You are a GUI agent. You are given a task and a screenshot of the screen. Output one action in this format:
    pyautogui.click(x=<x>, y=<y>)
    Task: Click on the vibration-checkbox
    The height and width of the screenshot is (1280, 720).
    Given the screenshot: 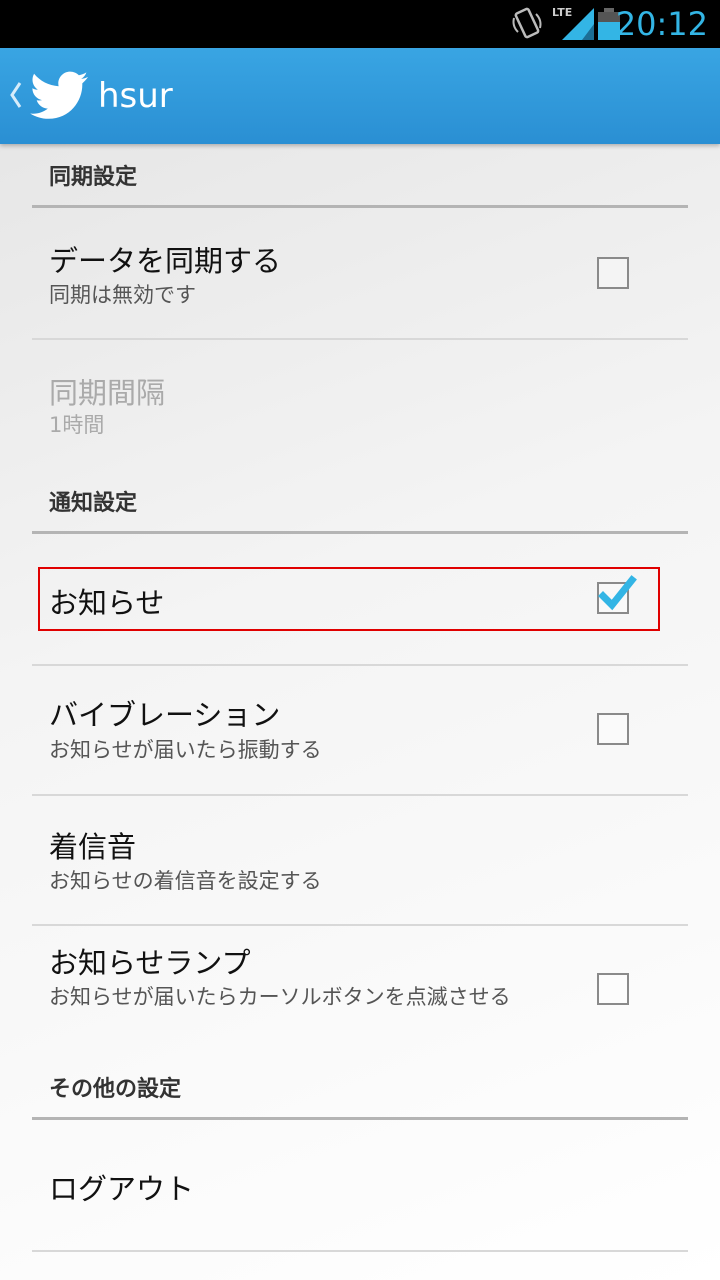 What is the action you would take?
    pyautogui.click(x=613, y=729)
    